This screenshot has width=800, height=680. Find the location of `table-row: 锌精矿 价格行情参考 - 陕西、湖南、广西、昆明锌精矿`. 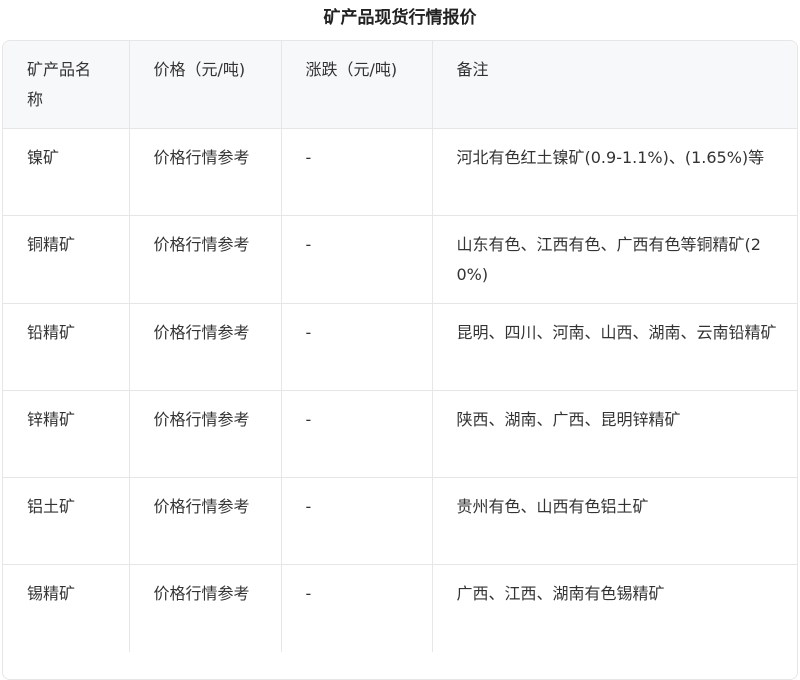

table-row: 锌精矿 价格行情参考 - 陕西、湖南、广西、昆明锌精矿 is located at coordinates (400, 434).